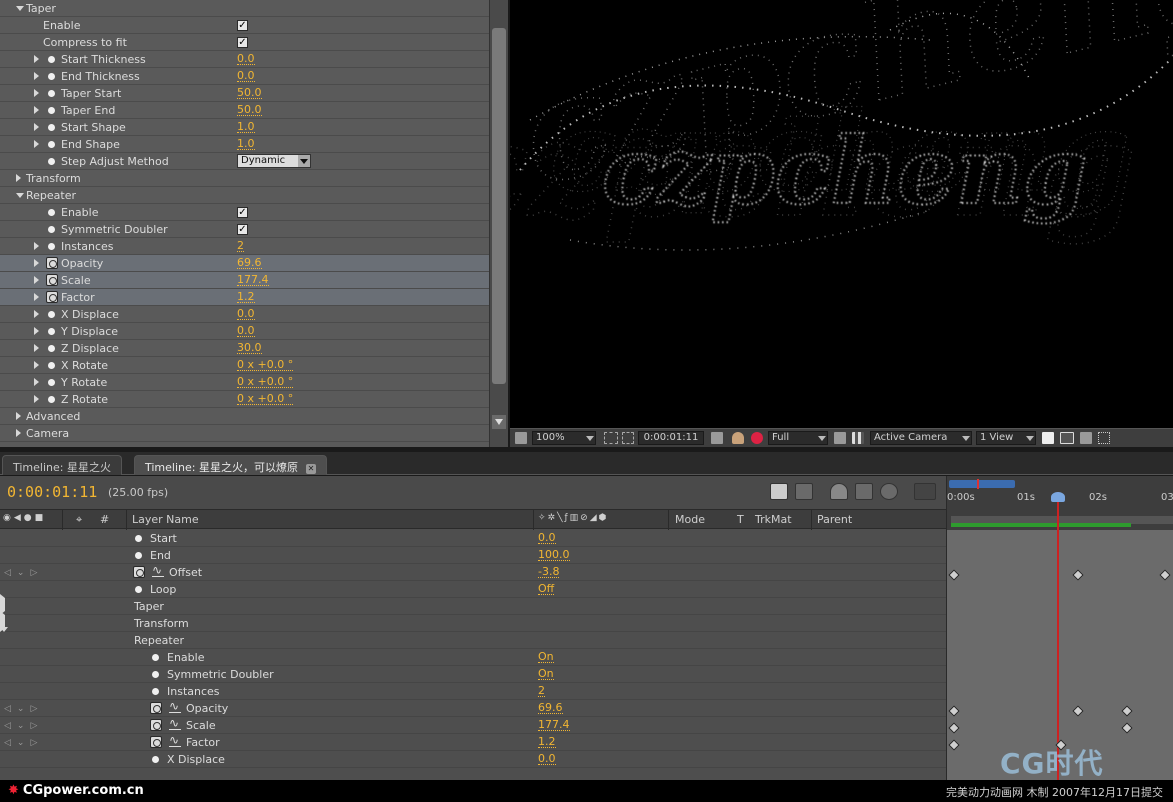 This screenshot has height=802, width=1173. Describe the element at coordinates (628, 438) in the screenshot. I see `mask-view-icon` at that location.